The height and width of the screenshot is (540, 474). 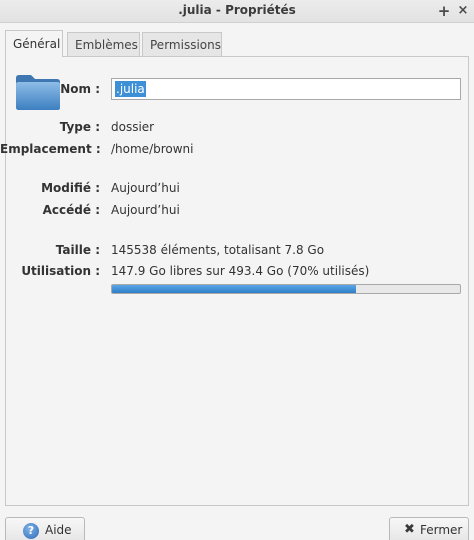 I want to click on tab-general: Général, so click(x=34, y=43).